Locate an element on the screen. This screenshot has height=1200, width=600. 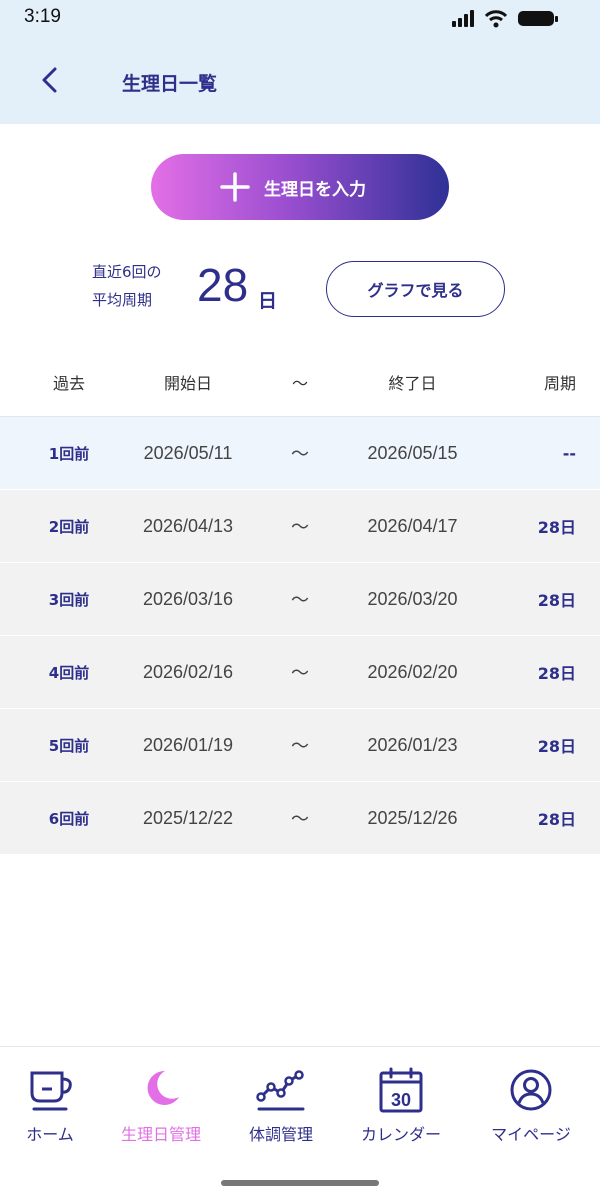
plus-icon is located at coordinates (235, 187).